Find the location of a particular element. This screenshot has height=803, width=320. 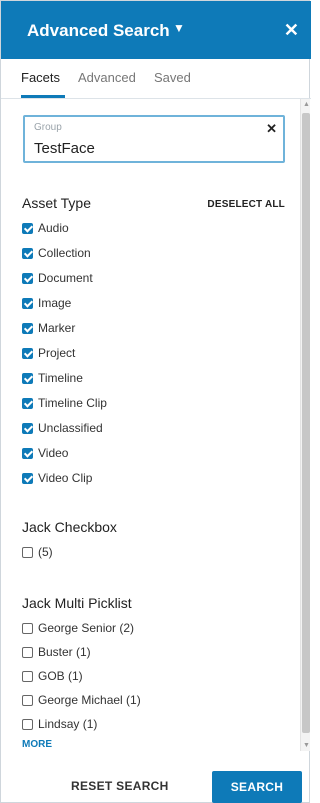

checkbox-option: George Senior (2) is located at coordinates (78, 628).